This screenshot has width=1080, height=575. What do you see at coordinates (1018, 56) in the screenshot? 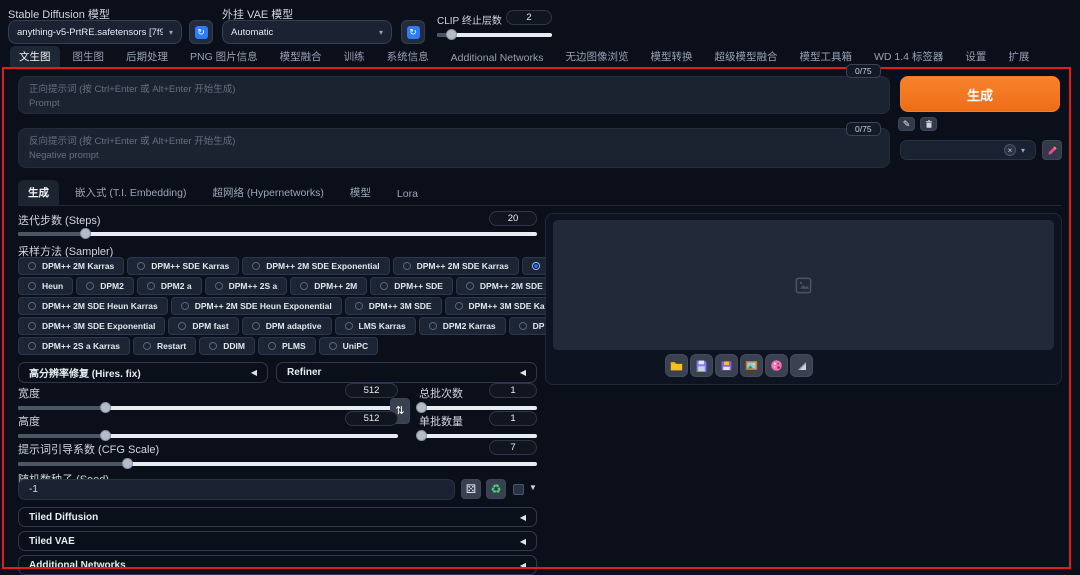
I see `tab-扩展: 扩展` at bounding box center [1018, 56].